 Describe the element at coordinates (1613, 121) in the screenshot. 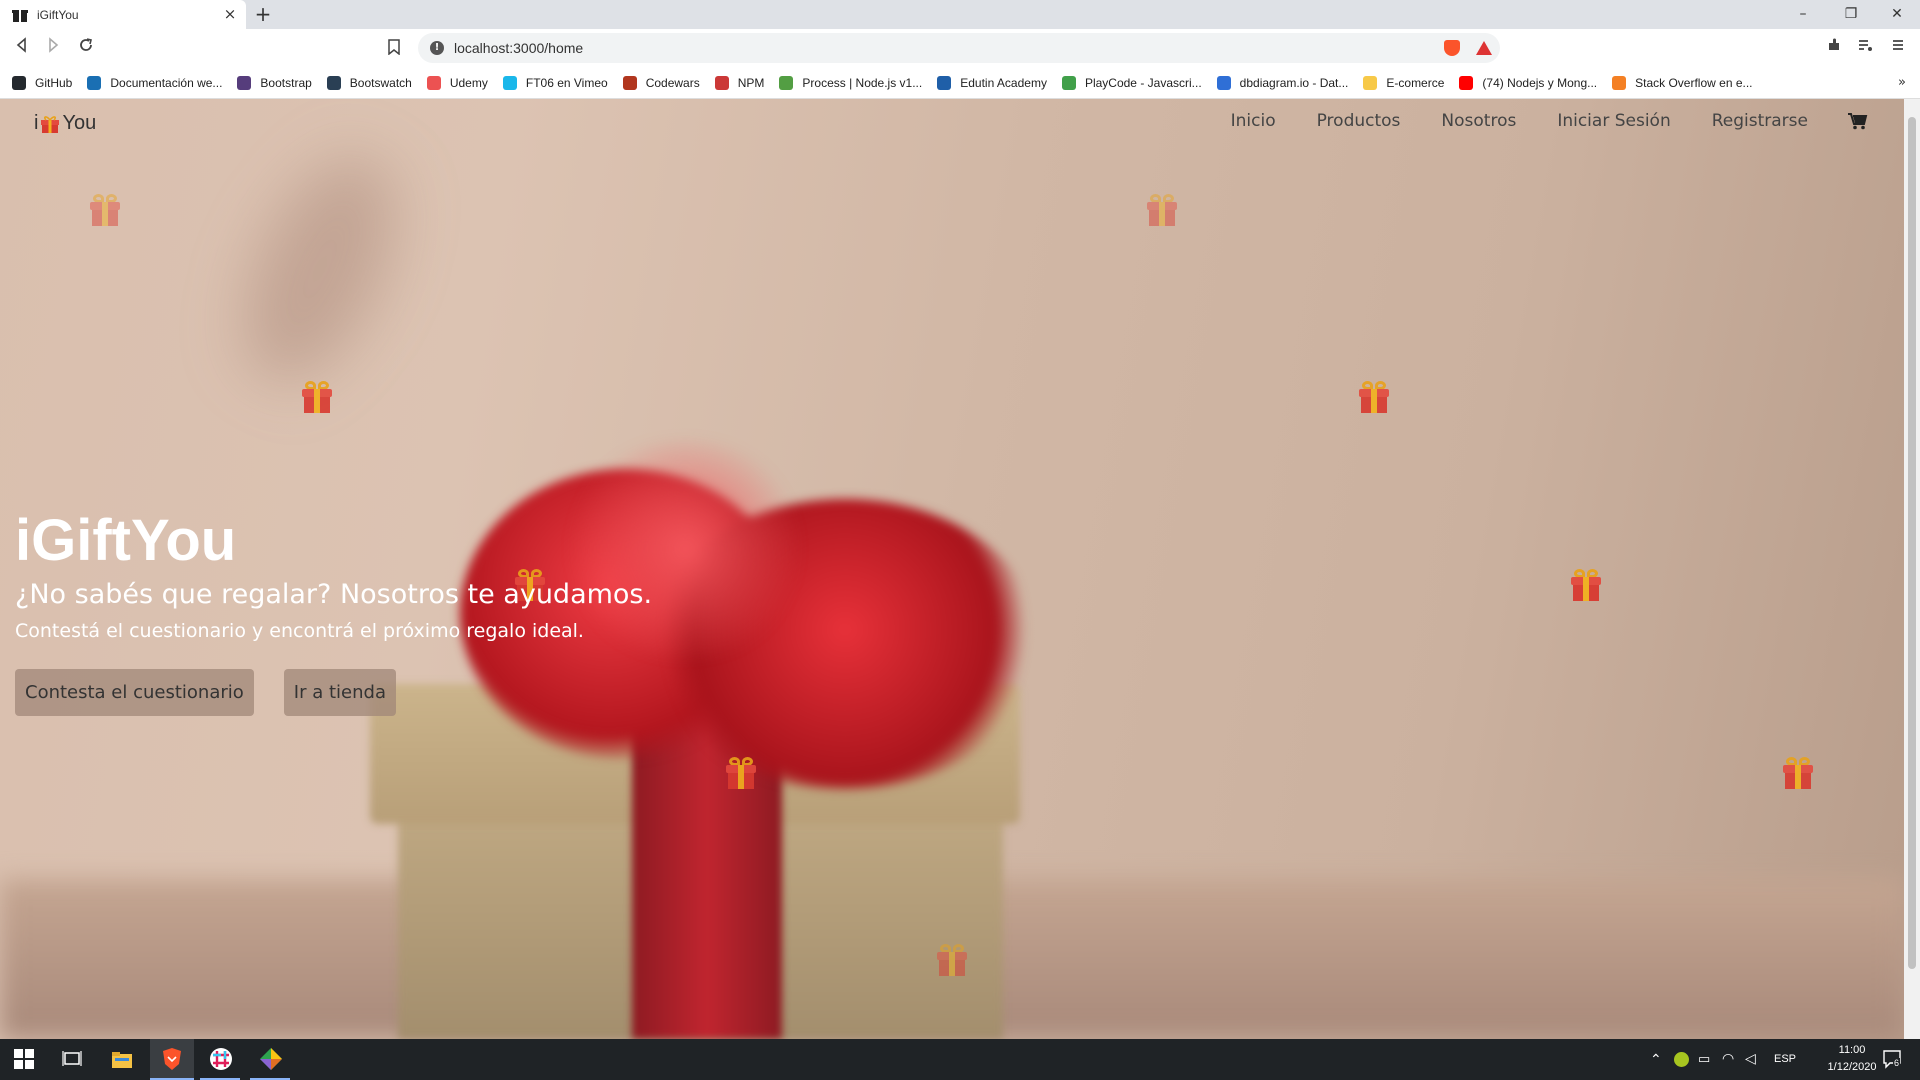

I see `nav-iniciar-sesion: Iniciar Sesión` at that location.